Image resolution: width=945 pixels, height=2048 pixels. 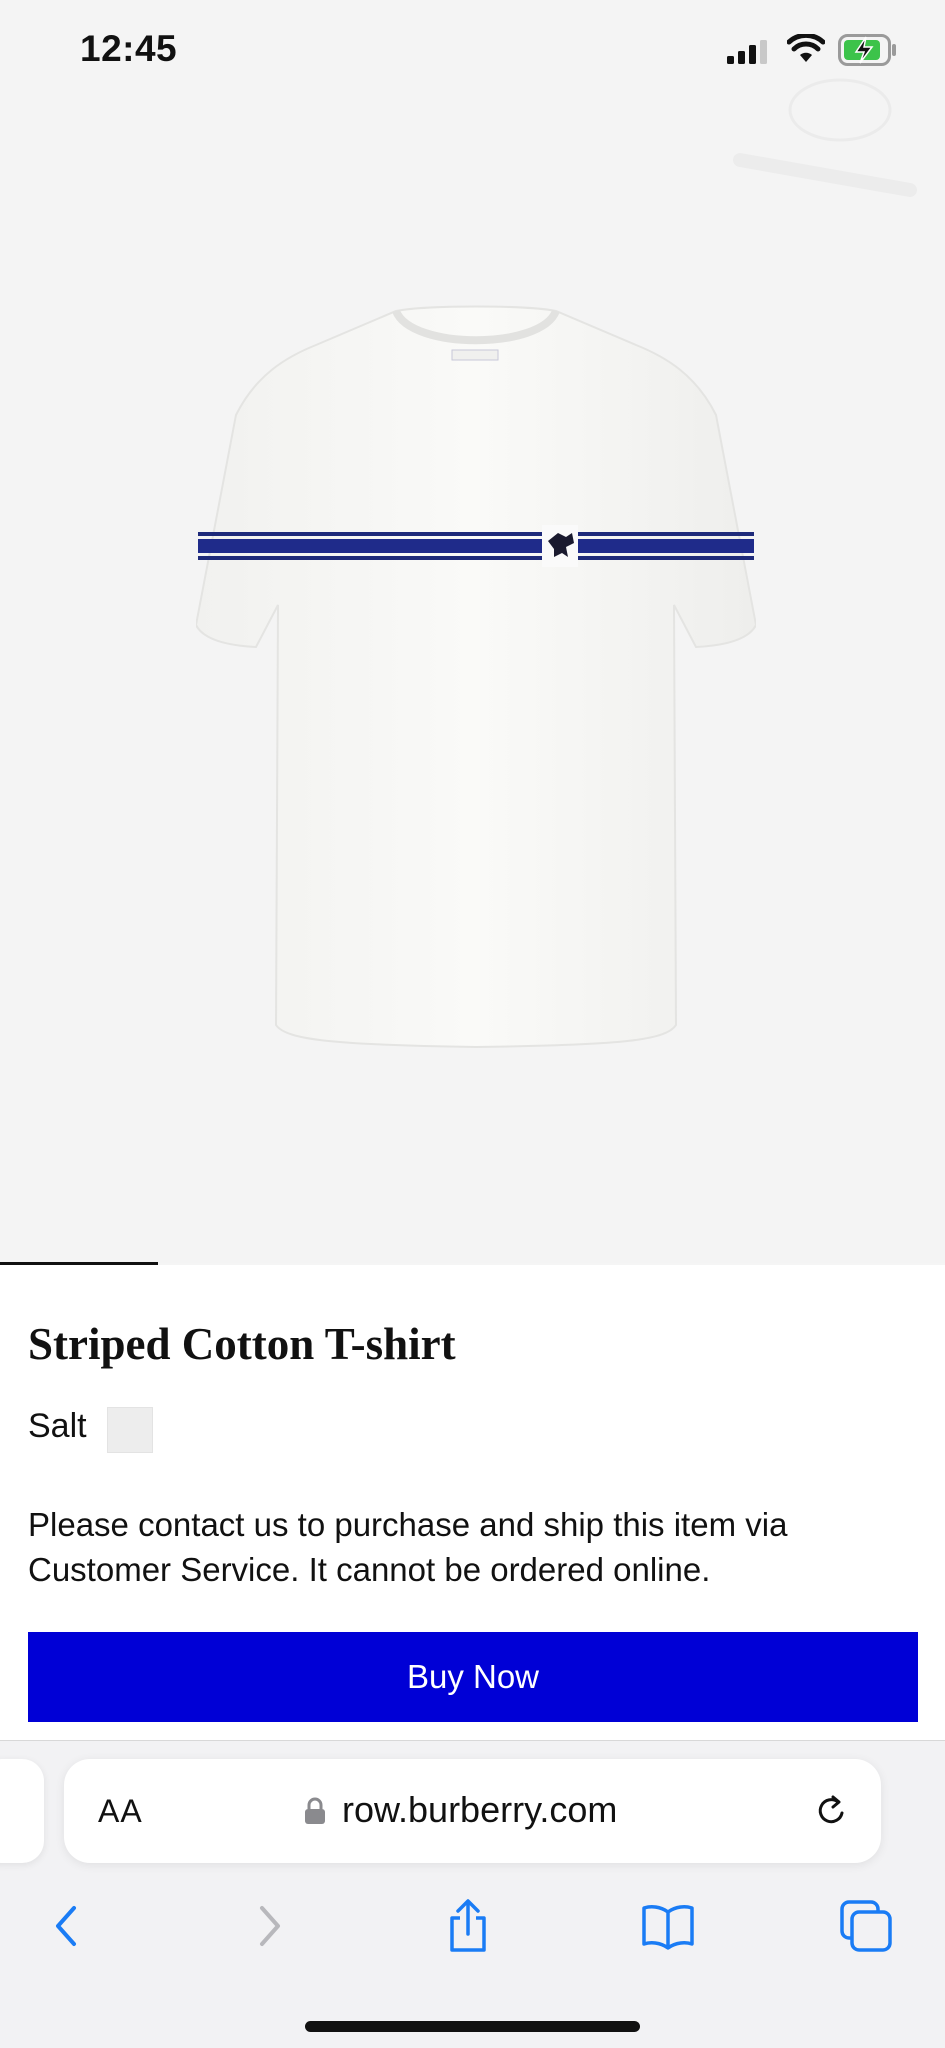 I want to click on back-chevron-icon, so click(x=66, y=1926).